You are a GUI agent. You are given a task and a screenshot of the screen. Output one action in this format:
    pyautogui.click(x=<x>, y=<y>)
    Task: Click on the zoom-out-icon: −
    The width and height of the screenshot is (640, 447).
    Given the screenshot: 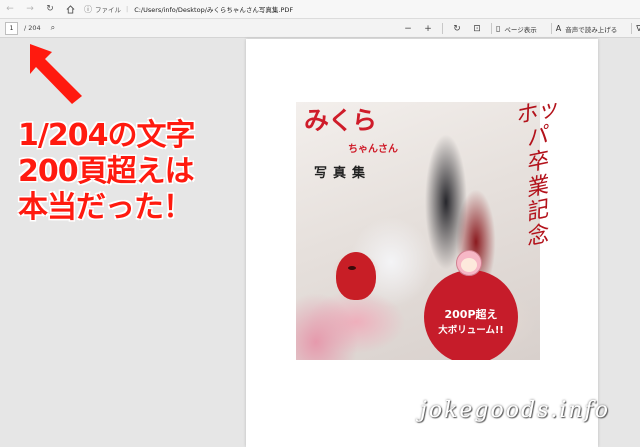 What is the action you would take?
    pyautogui.click(x=408, y=29)
    